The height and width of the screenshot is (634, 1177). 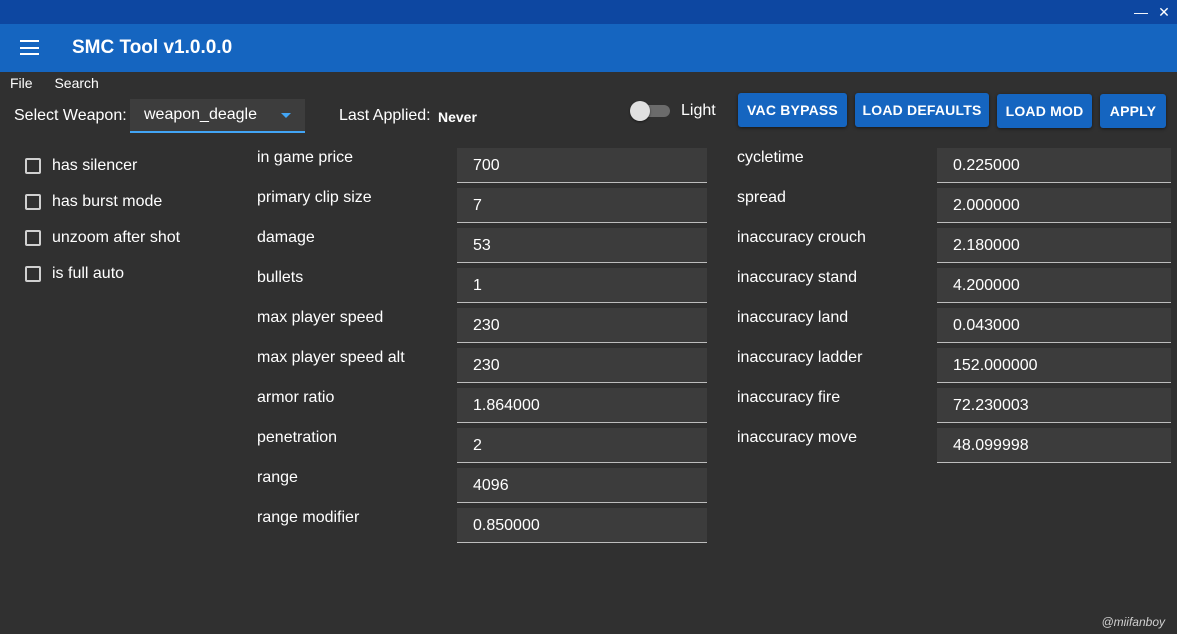 I want to click on field-label-inaccuracy-ladder: inaccuracy ladder, so click(x=800, y=357).